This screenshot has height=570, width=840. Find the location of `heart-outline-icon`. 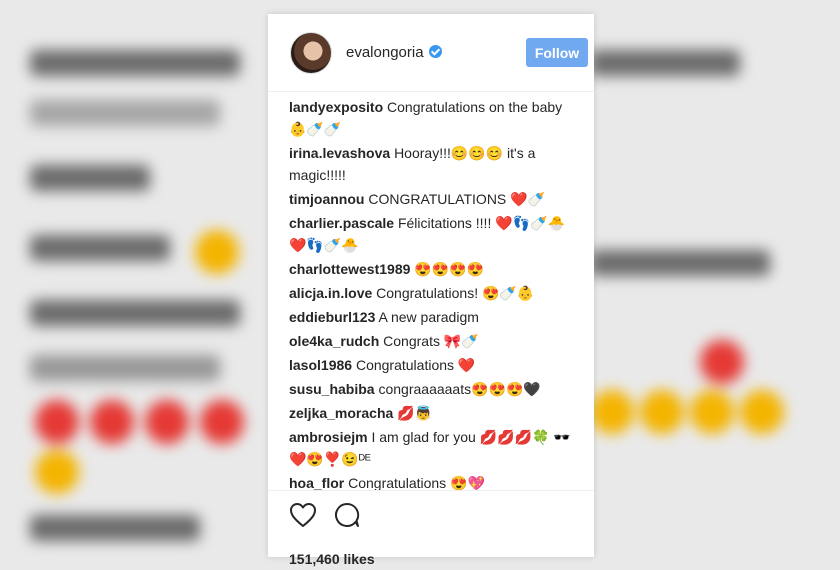

heart-outline-icon is located at coordinates (303, 517).